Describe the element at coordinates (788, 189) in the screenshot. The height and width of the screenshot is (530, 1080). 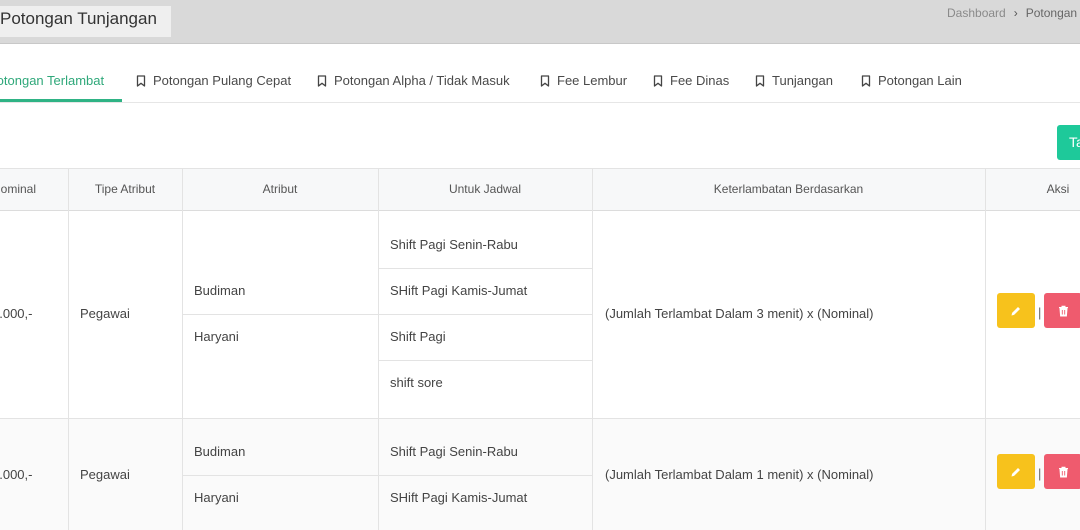
I see `column-header-keterlambatan: Keterlambatan Berdasarkan` at that location.